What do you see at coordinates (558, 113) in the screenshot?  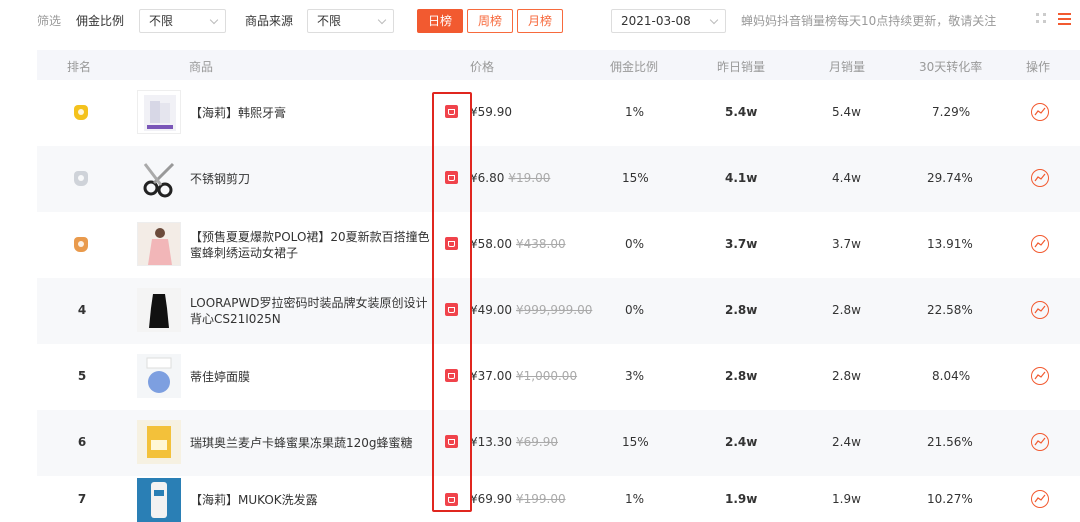 I see `table-row: 【海莉】韩熙牙膏 ¥59.90 1% 5.4w 5.4w 7.29%` at bounding box center [558, 113].